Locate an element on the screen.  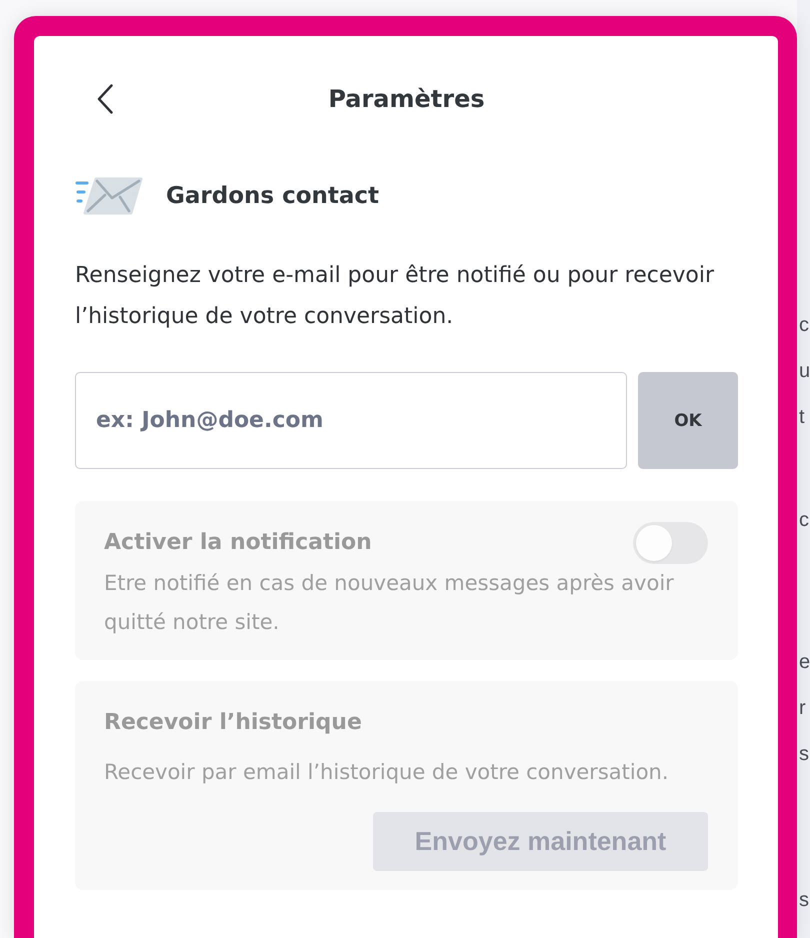
setting-description: Etre notifié en cas de nouveaux messages après avoir quitté notre site. is located at coordinates (389, 603).